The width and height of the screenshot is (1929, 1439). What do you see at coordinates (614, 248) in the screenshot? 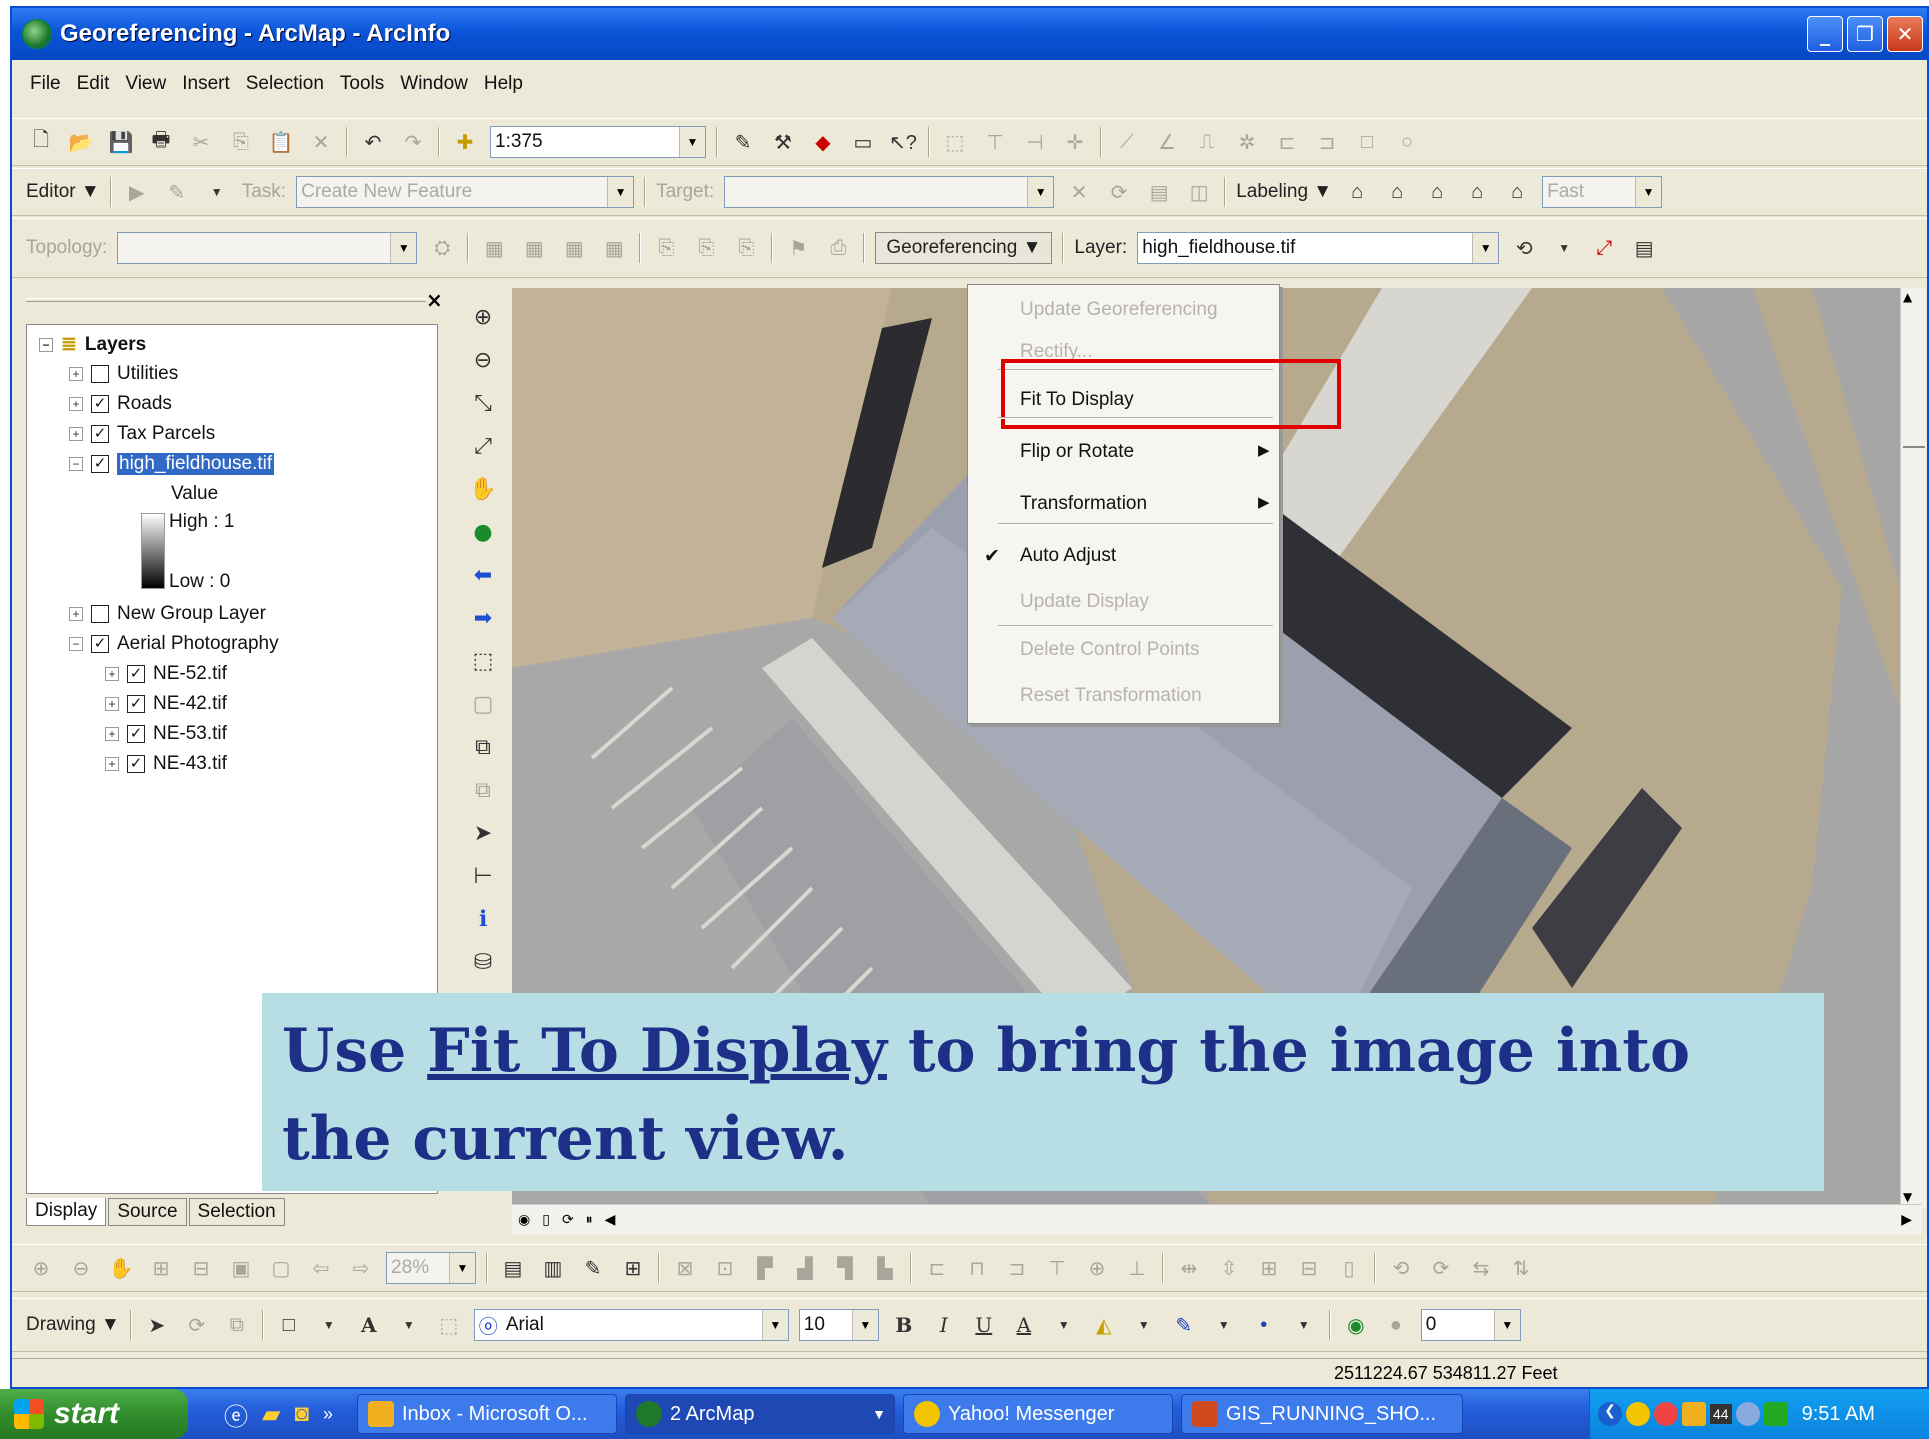
I see `modify-edge-icon: ▦` at bounding box center [614, 248].